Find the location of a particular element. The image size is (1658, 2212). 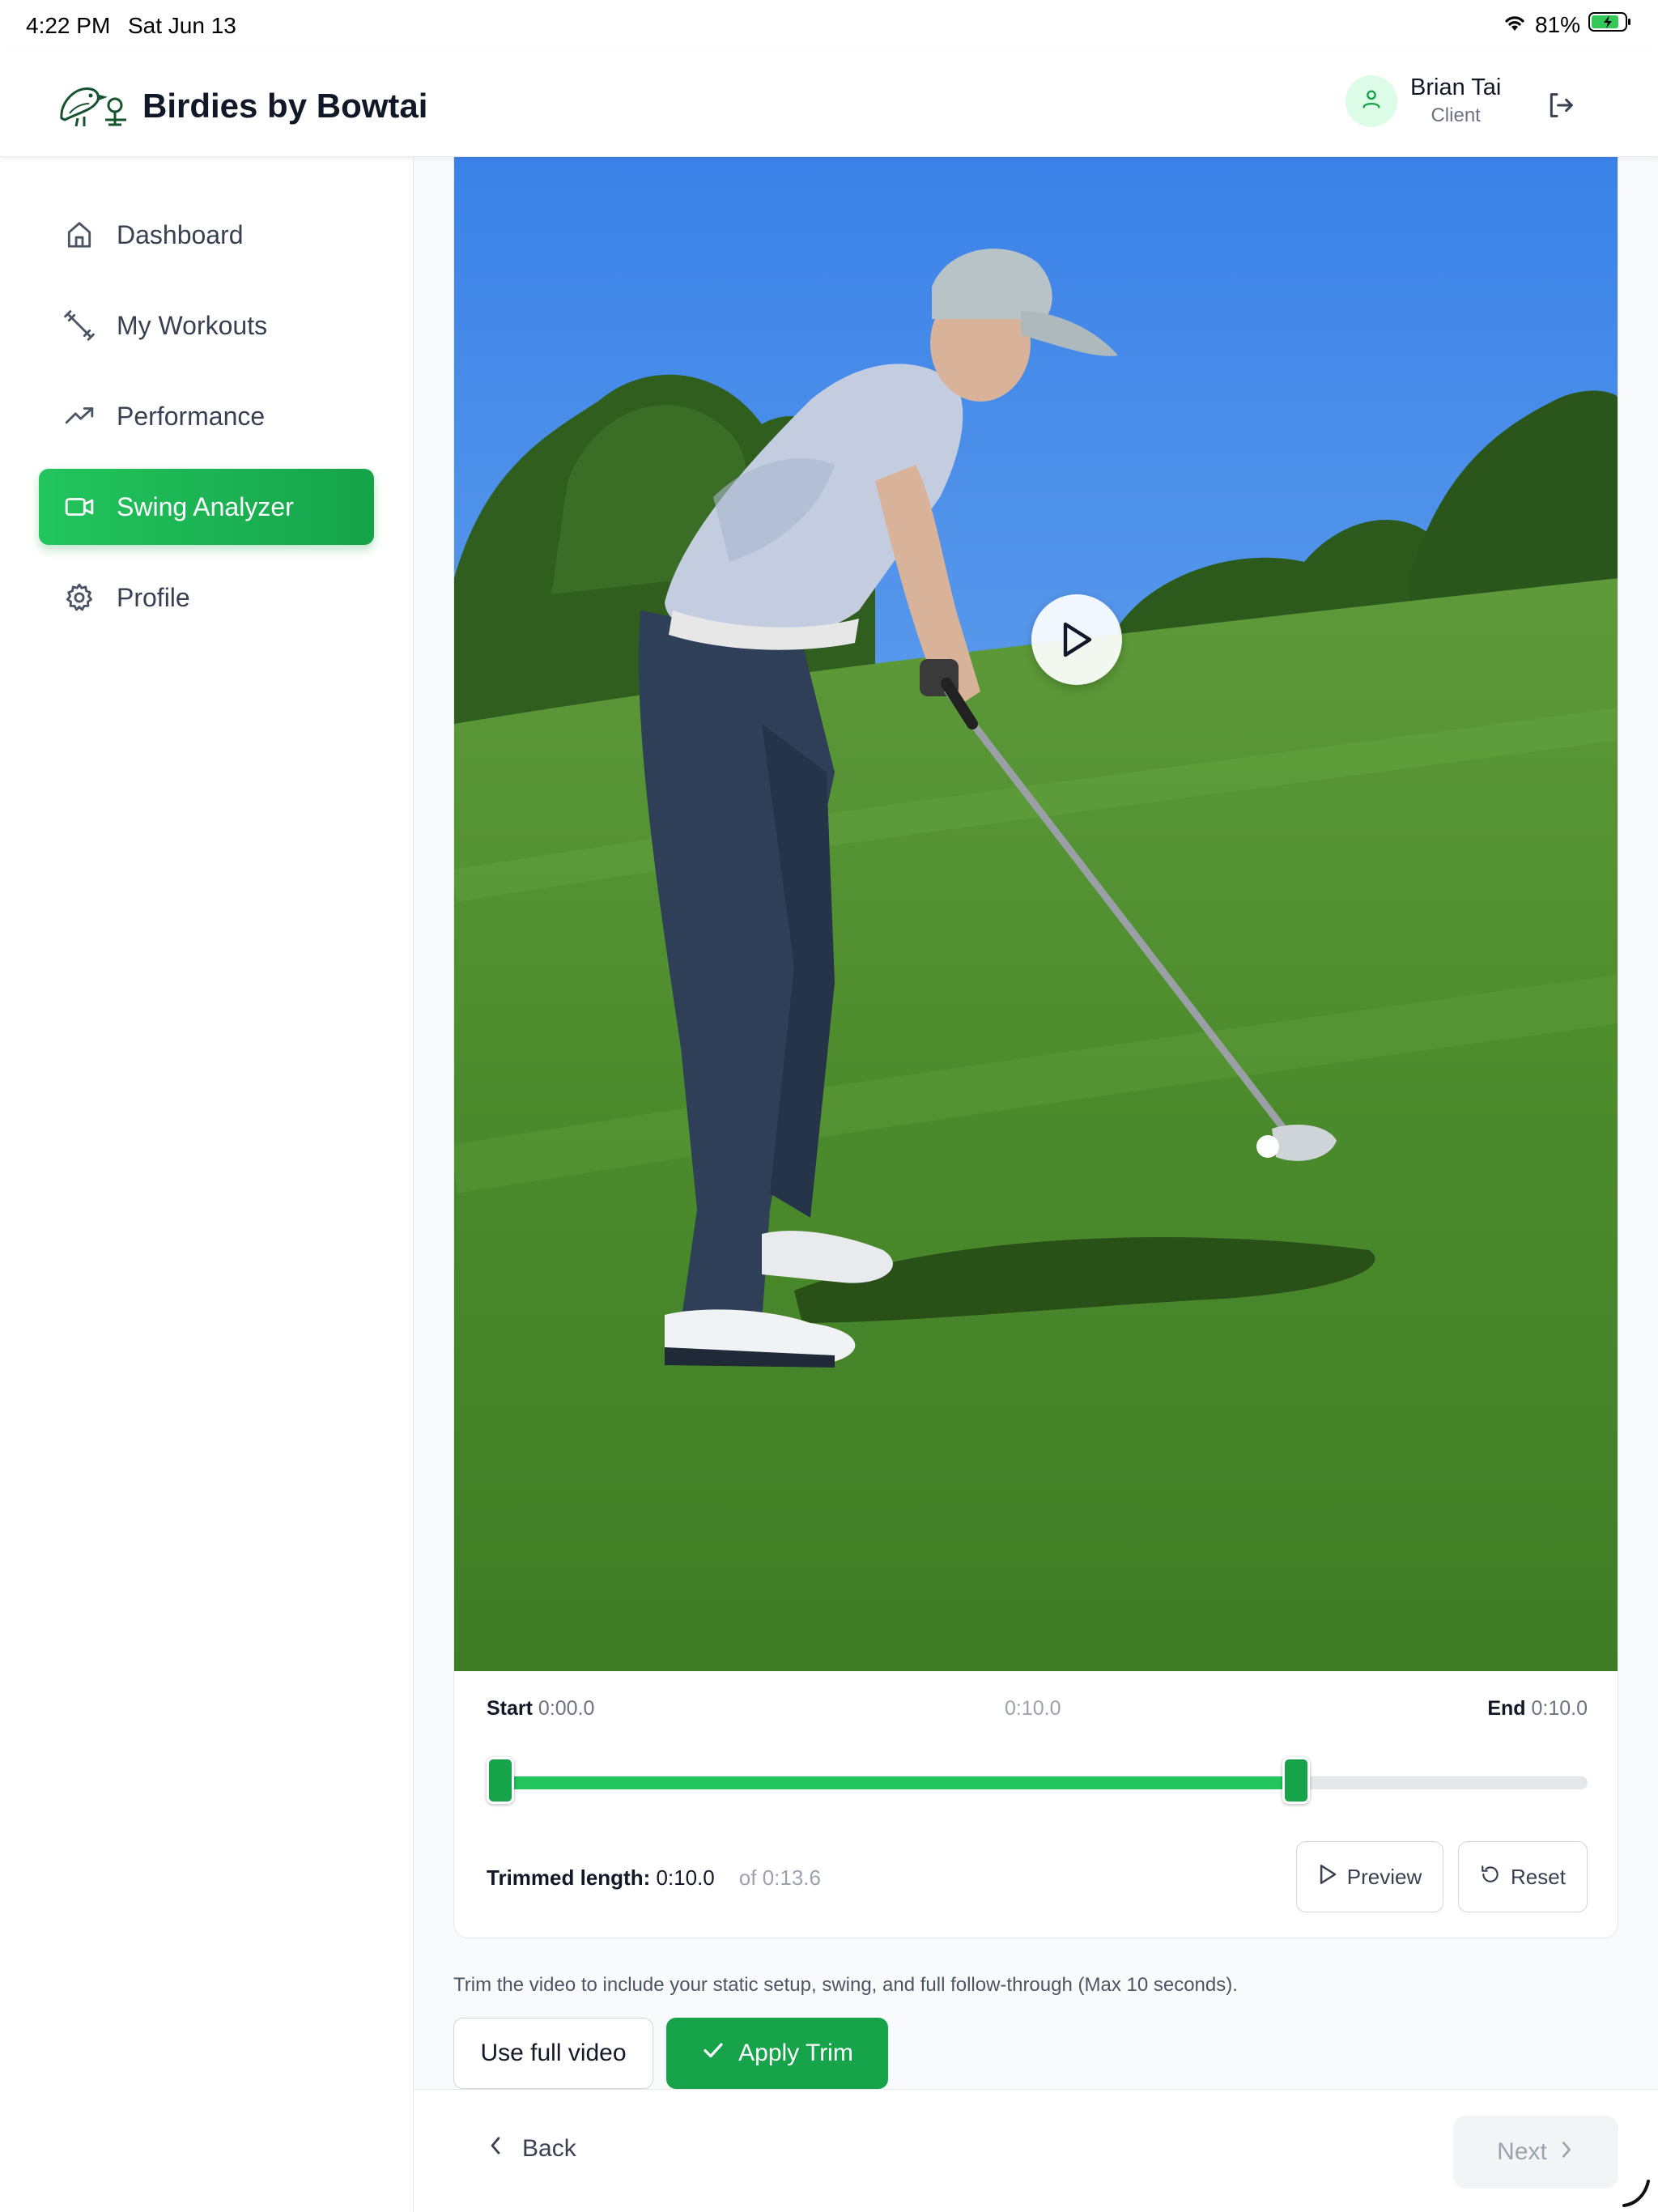

sidebar-item-performance: Performance is located at coordinates (206, 416).